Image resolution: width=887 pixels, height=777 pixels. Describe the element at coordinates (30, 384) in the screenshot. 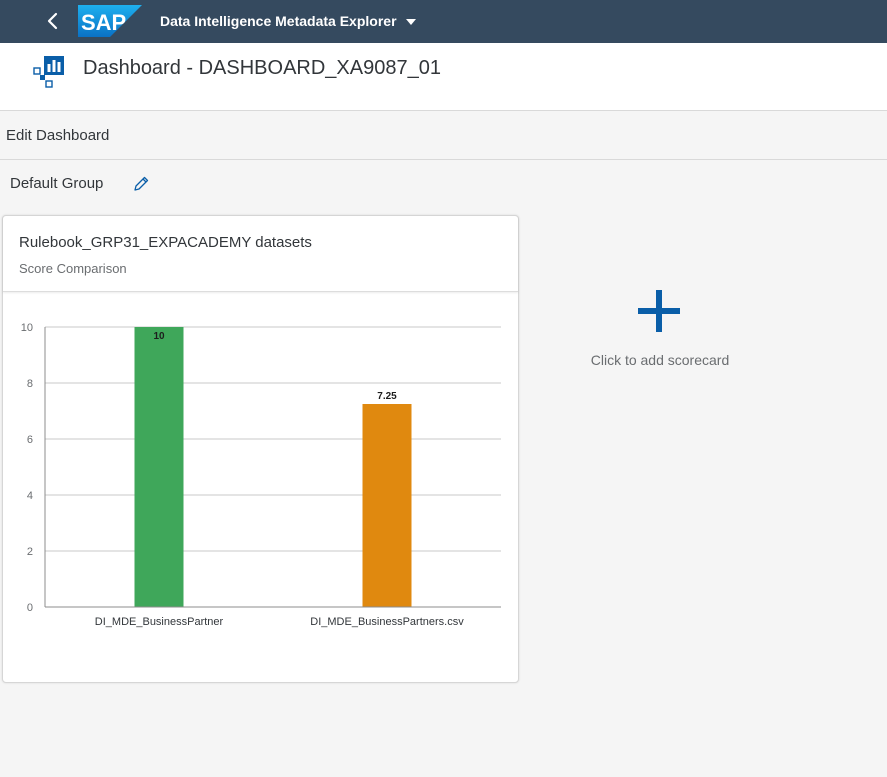

I see `y-tick-label: 8` at that location.